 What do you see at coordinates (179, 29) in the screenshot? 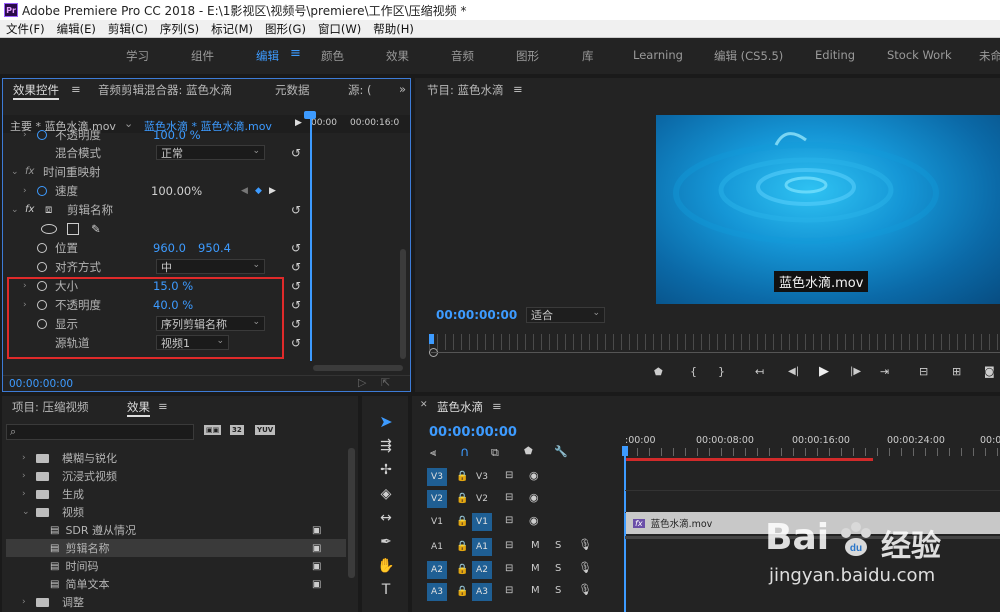
I see `menu-sequence: 序列(S)` at bounding box center [179, 29].